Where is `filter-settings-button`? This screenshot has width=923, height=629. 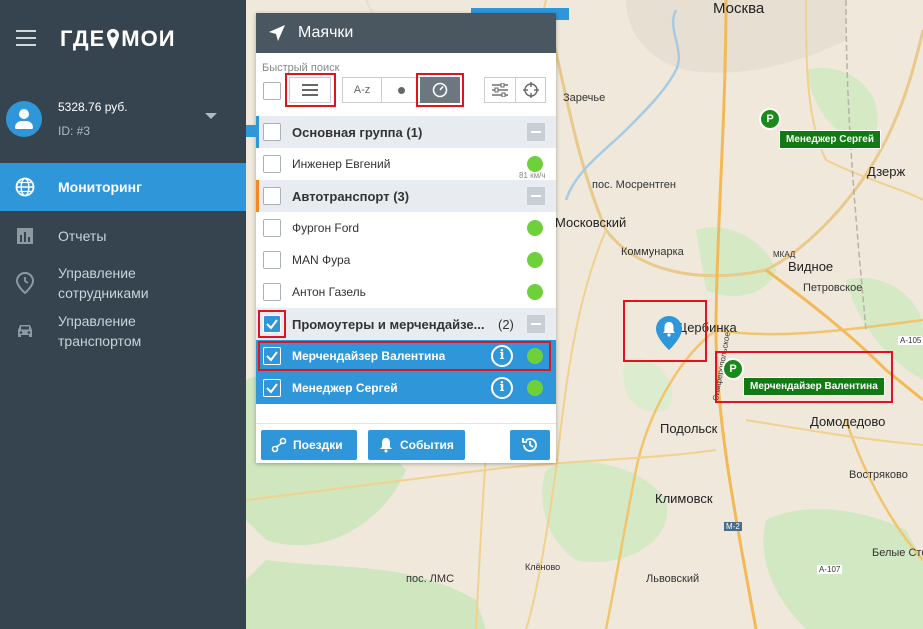
filter-settings-button is located at coordinates (500, 90).